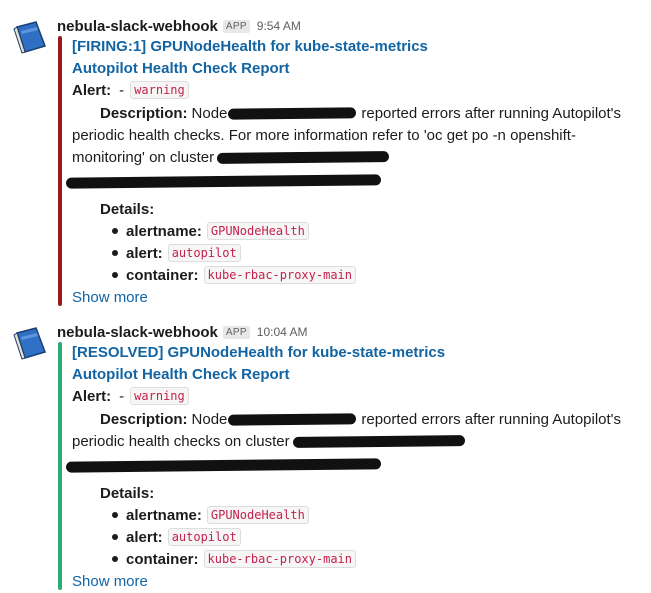 The width and height of the screenshot is (651, 593). Describe the element at coordinates (282, 332) in the screenshot. I see `timestamp: 10:04 AM` at that location.